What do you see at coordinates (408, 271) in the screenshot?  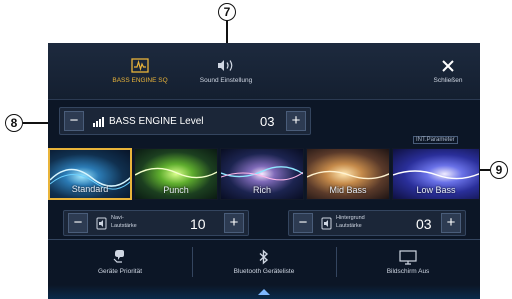 I see `bottom-label: Bildschirm Aus` at bounding box center [408, 271].